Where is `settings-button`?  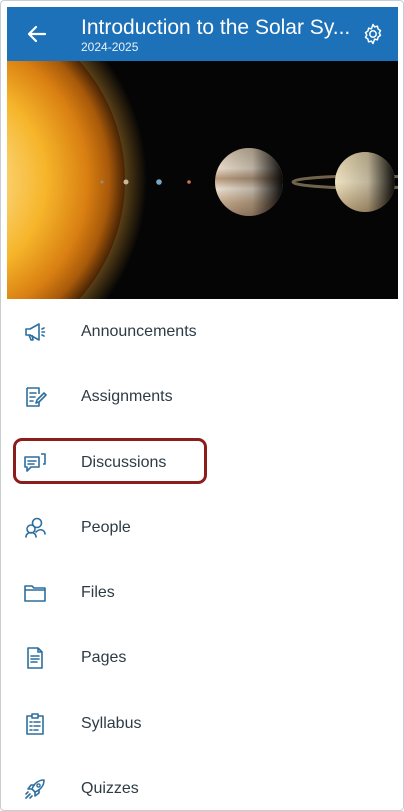
settings-button is located at coordinates (373, 34).